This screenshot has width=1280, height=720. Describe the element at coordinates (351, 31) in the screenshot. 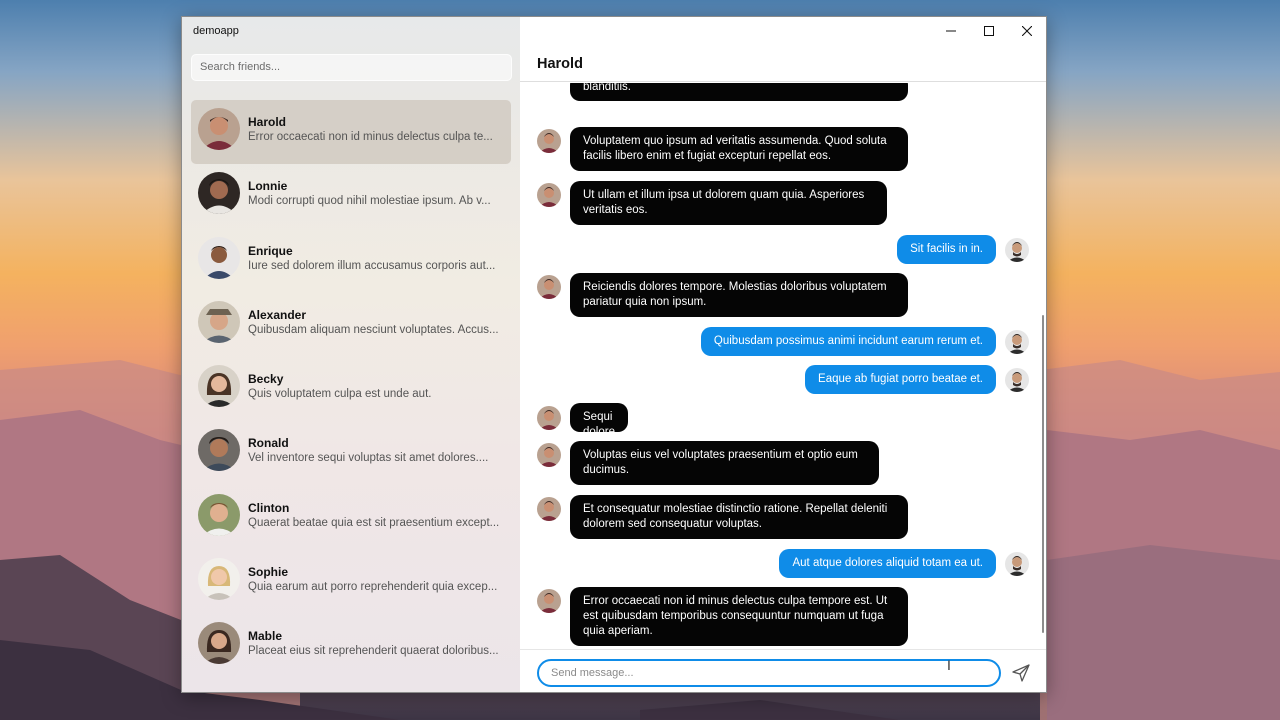

I see `title-bar: demoapp` at that location.